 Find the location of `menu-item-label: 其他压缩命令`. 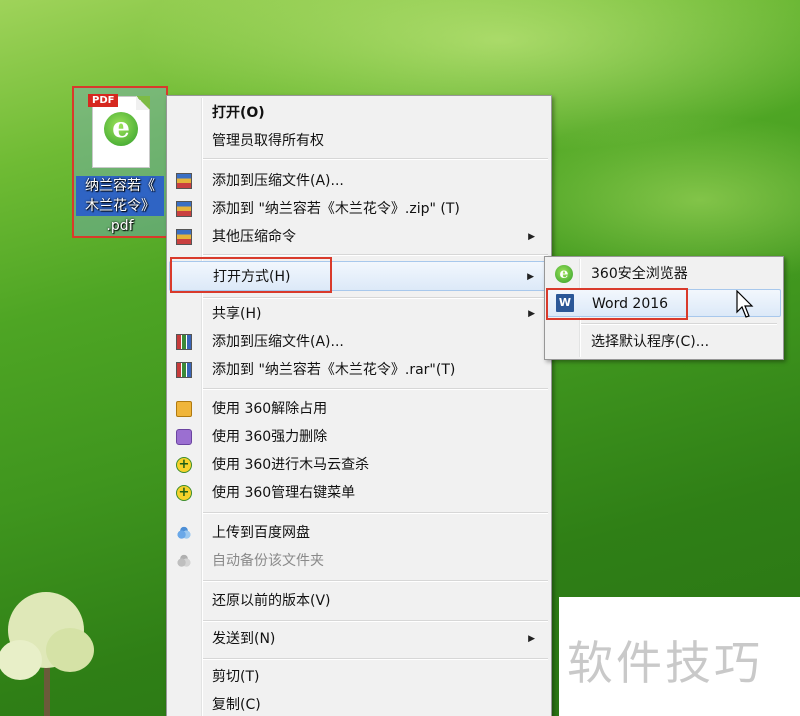

menu-item-label: 其他压缩命令 is located at coordinates (254, 237).